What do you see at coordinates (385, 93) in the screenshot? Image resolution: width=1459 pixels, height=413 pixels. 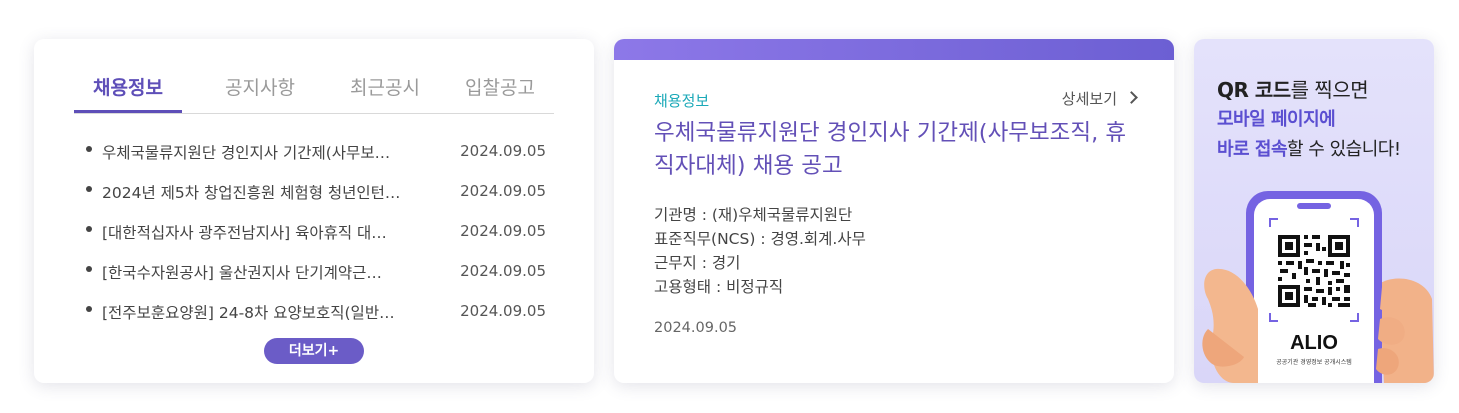 I see `tab-recent-disclosures: 최근공시` at bounding box center [385, 93].